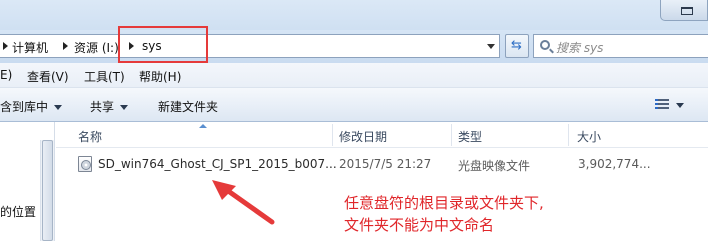  What do you see at coordinates (163, 44) in the screenshot?
I see `address-highlight-box` at bounding box center [163, 44].